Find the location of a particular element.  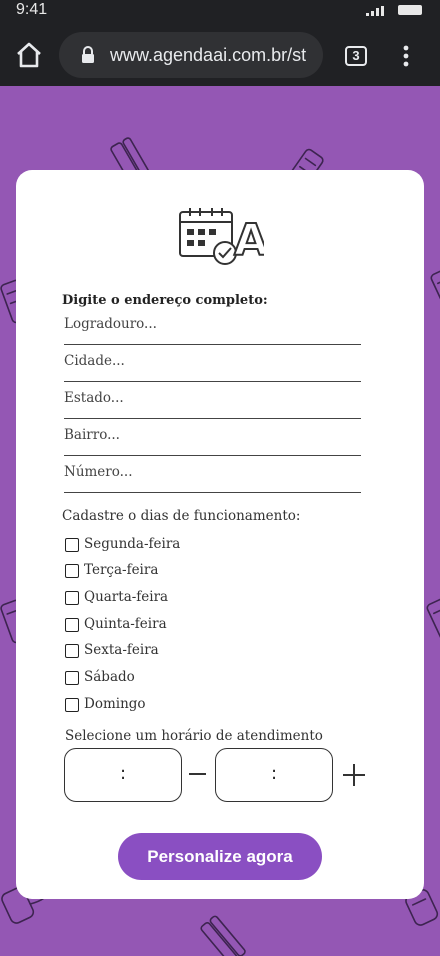

signal-icon is located at coordinates (375, 11).